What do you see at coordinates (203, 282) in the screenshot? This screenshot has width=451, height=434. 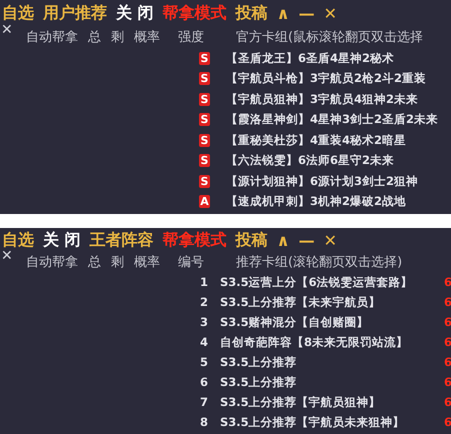 I see `row-number: 1` at bounding box center [203, 282].